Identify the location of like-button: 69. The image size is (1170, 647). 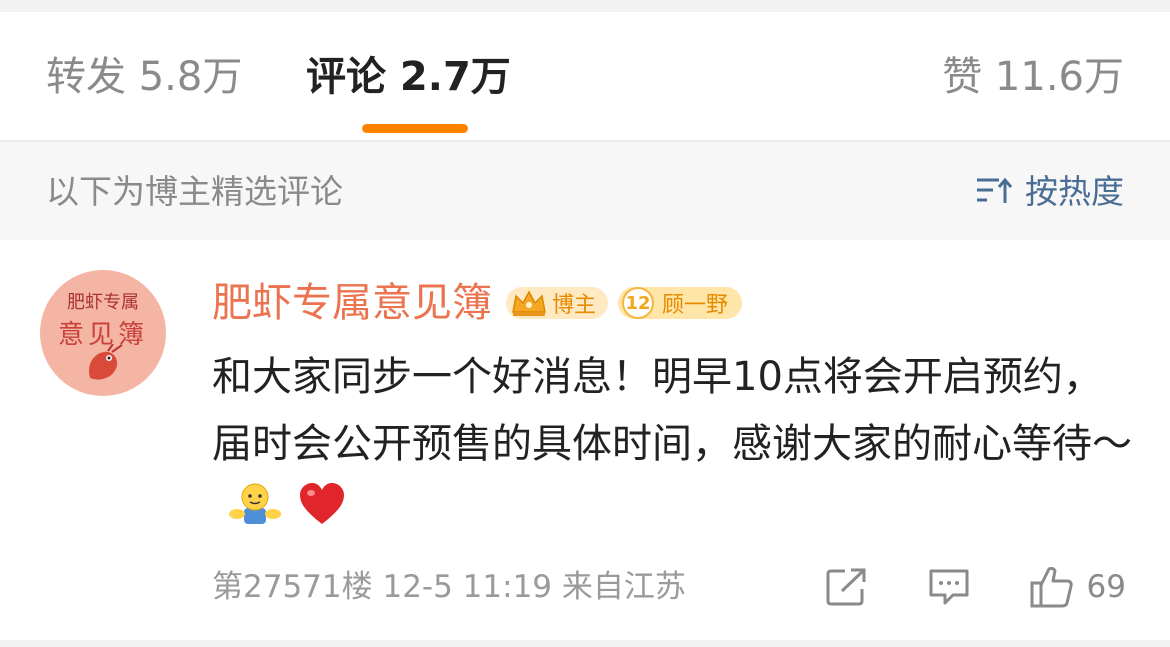
(1077, 587).